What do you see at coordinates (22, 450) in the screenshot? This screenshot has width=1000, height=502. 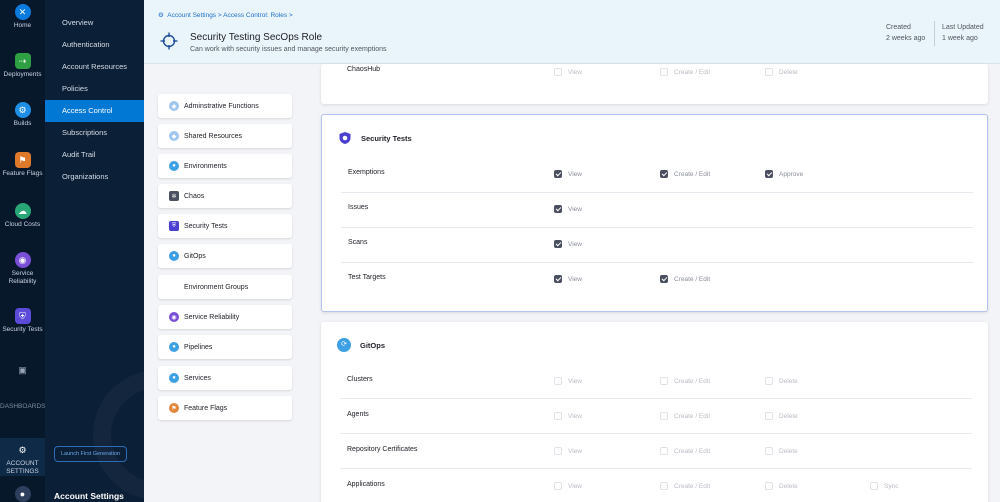 I see `account-settings-icon: ⚙` at bounding box center [22, 450].